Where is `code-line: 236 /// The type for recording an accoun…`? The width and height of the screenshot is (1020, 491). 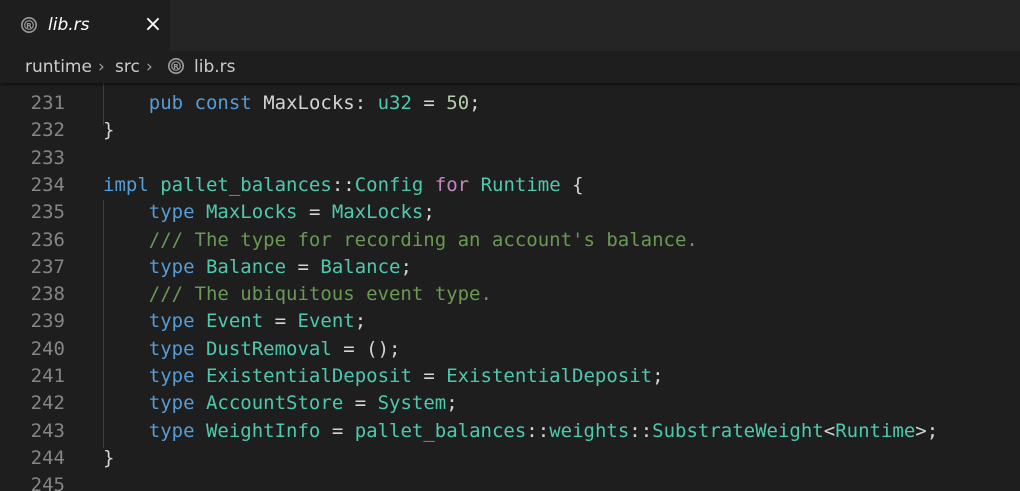
code-line: 236 /// The type for recording an accoun… is located at coordinates (510, 240).